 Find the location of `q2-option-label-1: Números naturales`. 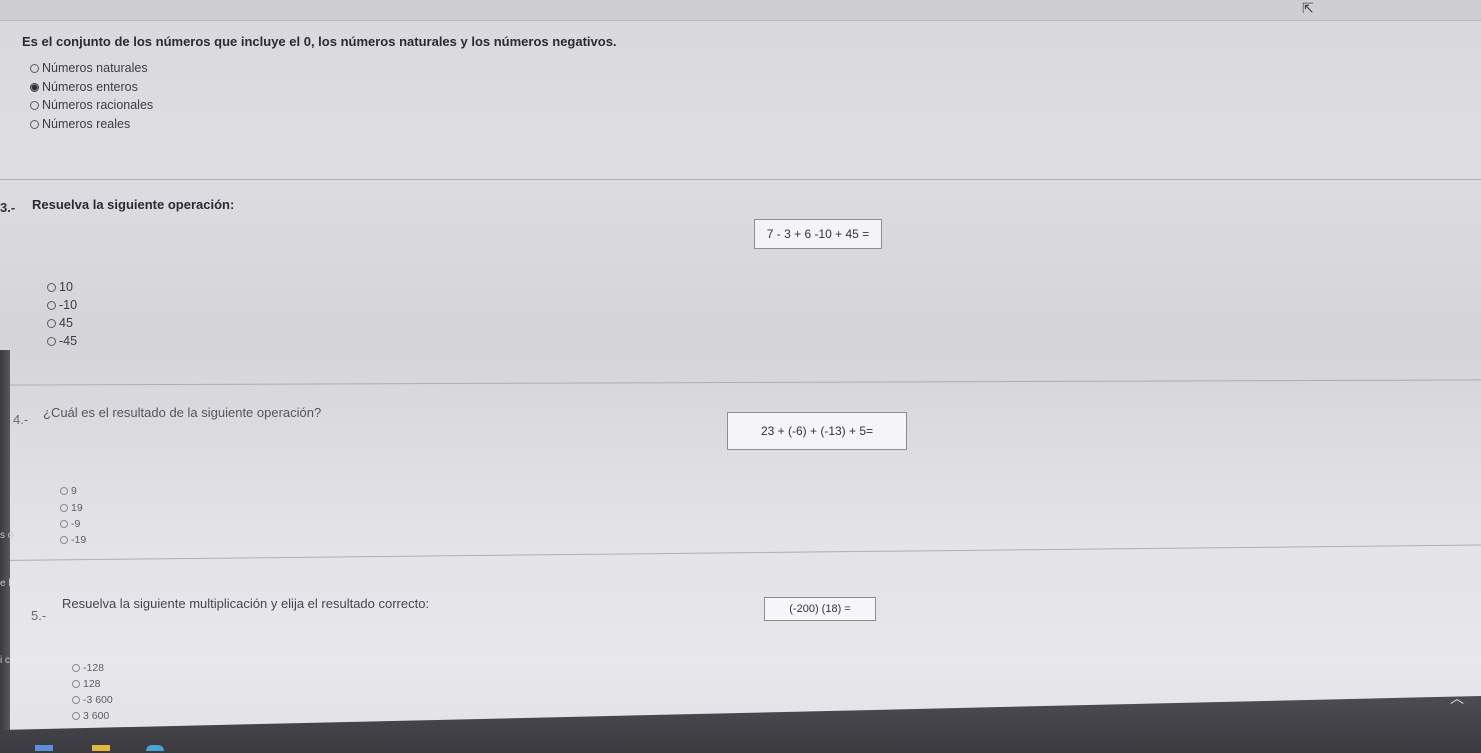

q2-option-label-1: Números naturales is located at coordinates (95, 68).